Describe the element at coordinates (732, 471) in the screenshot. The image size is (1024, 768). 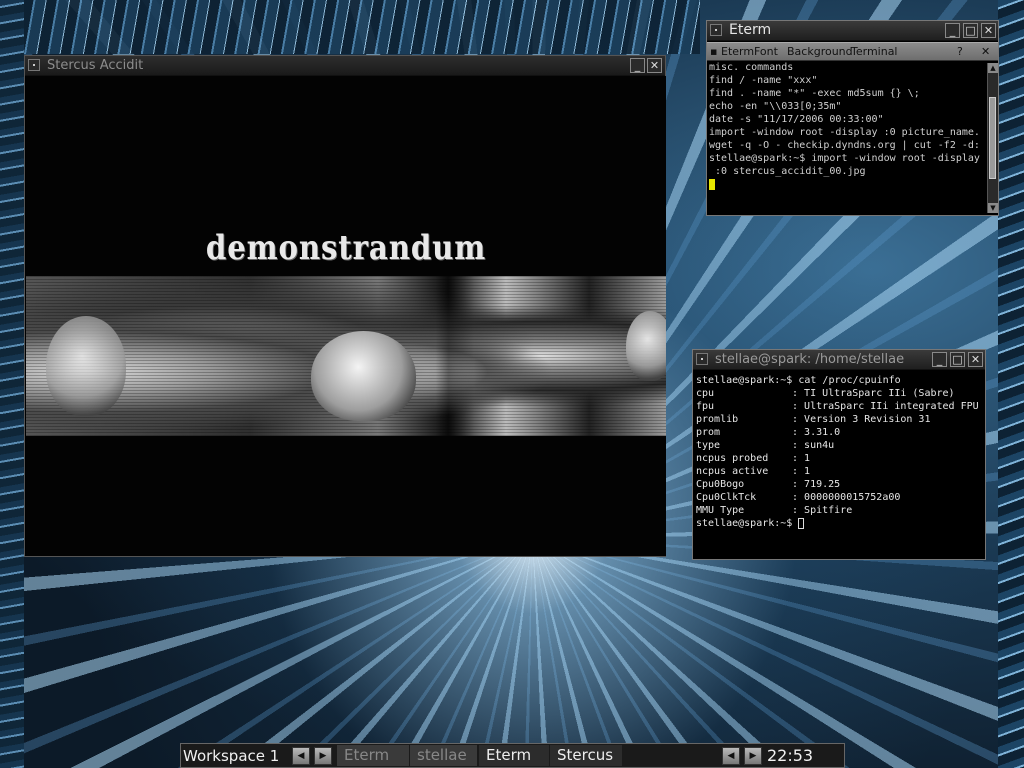
I see `cpuinfo-key: ncpus active` at that location.